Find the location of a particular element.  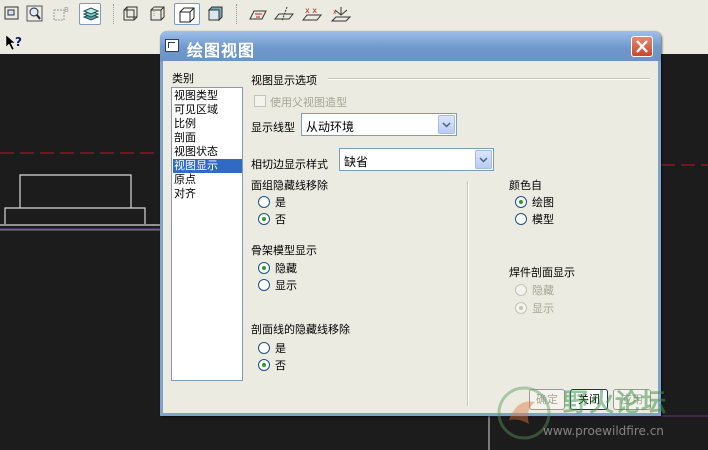

window-icon is located at coordinates (172, 45).